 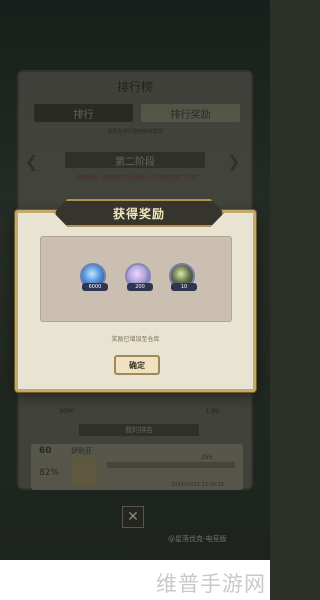 I want to click on confirm-button: 确定, so click(x=137, y=365).